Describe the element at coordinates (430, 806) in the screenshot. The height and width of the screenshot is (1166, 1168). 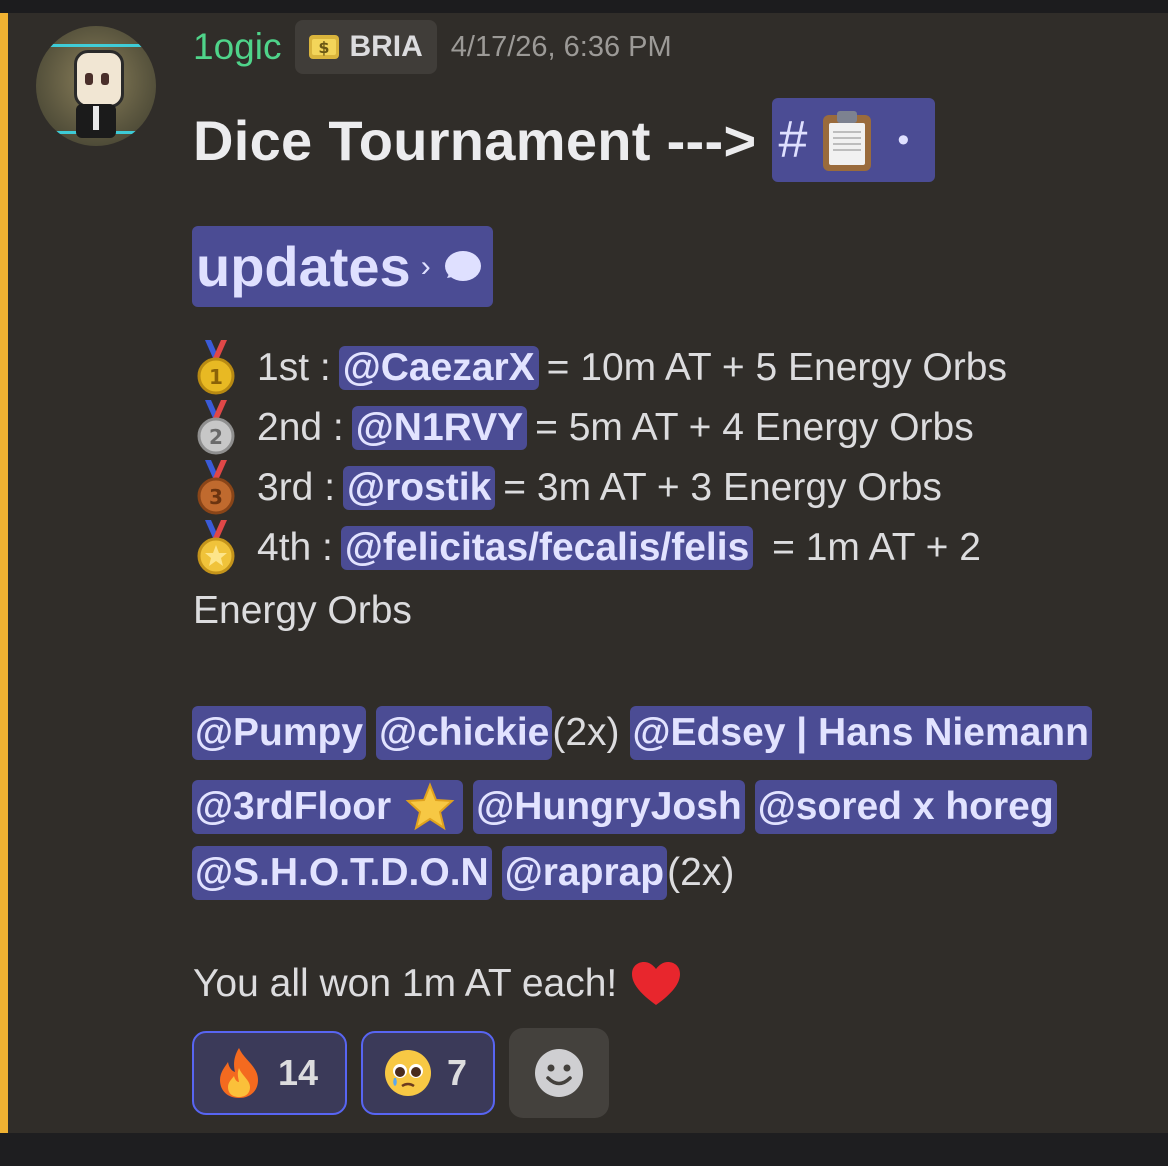
I see `star-icon` at that location.